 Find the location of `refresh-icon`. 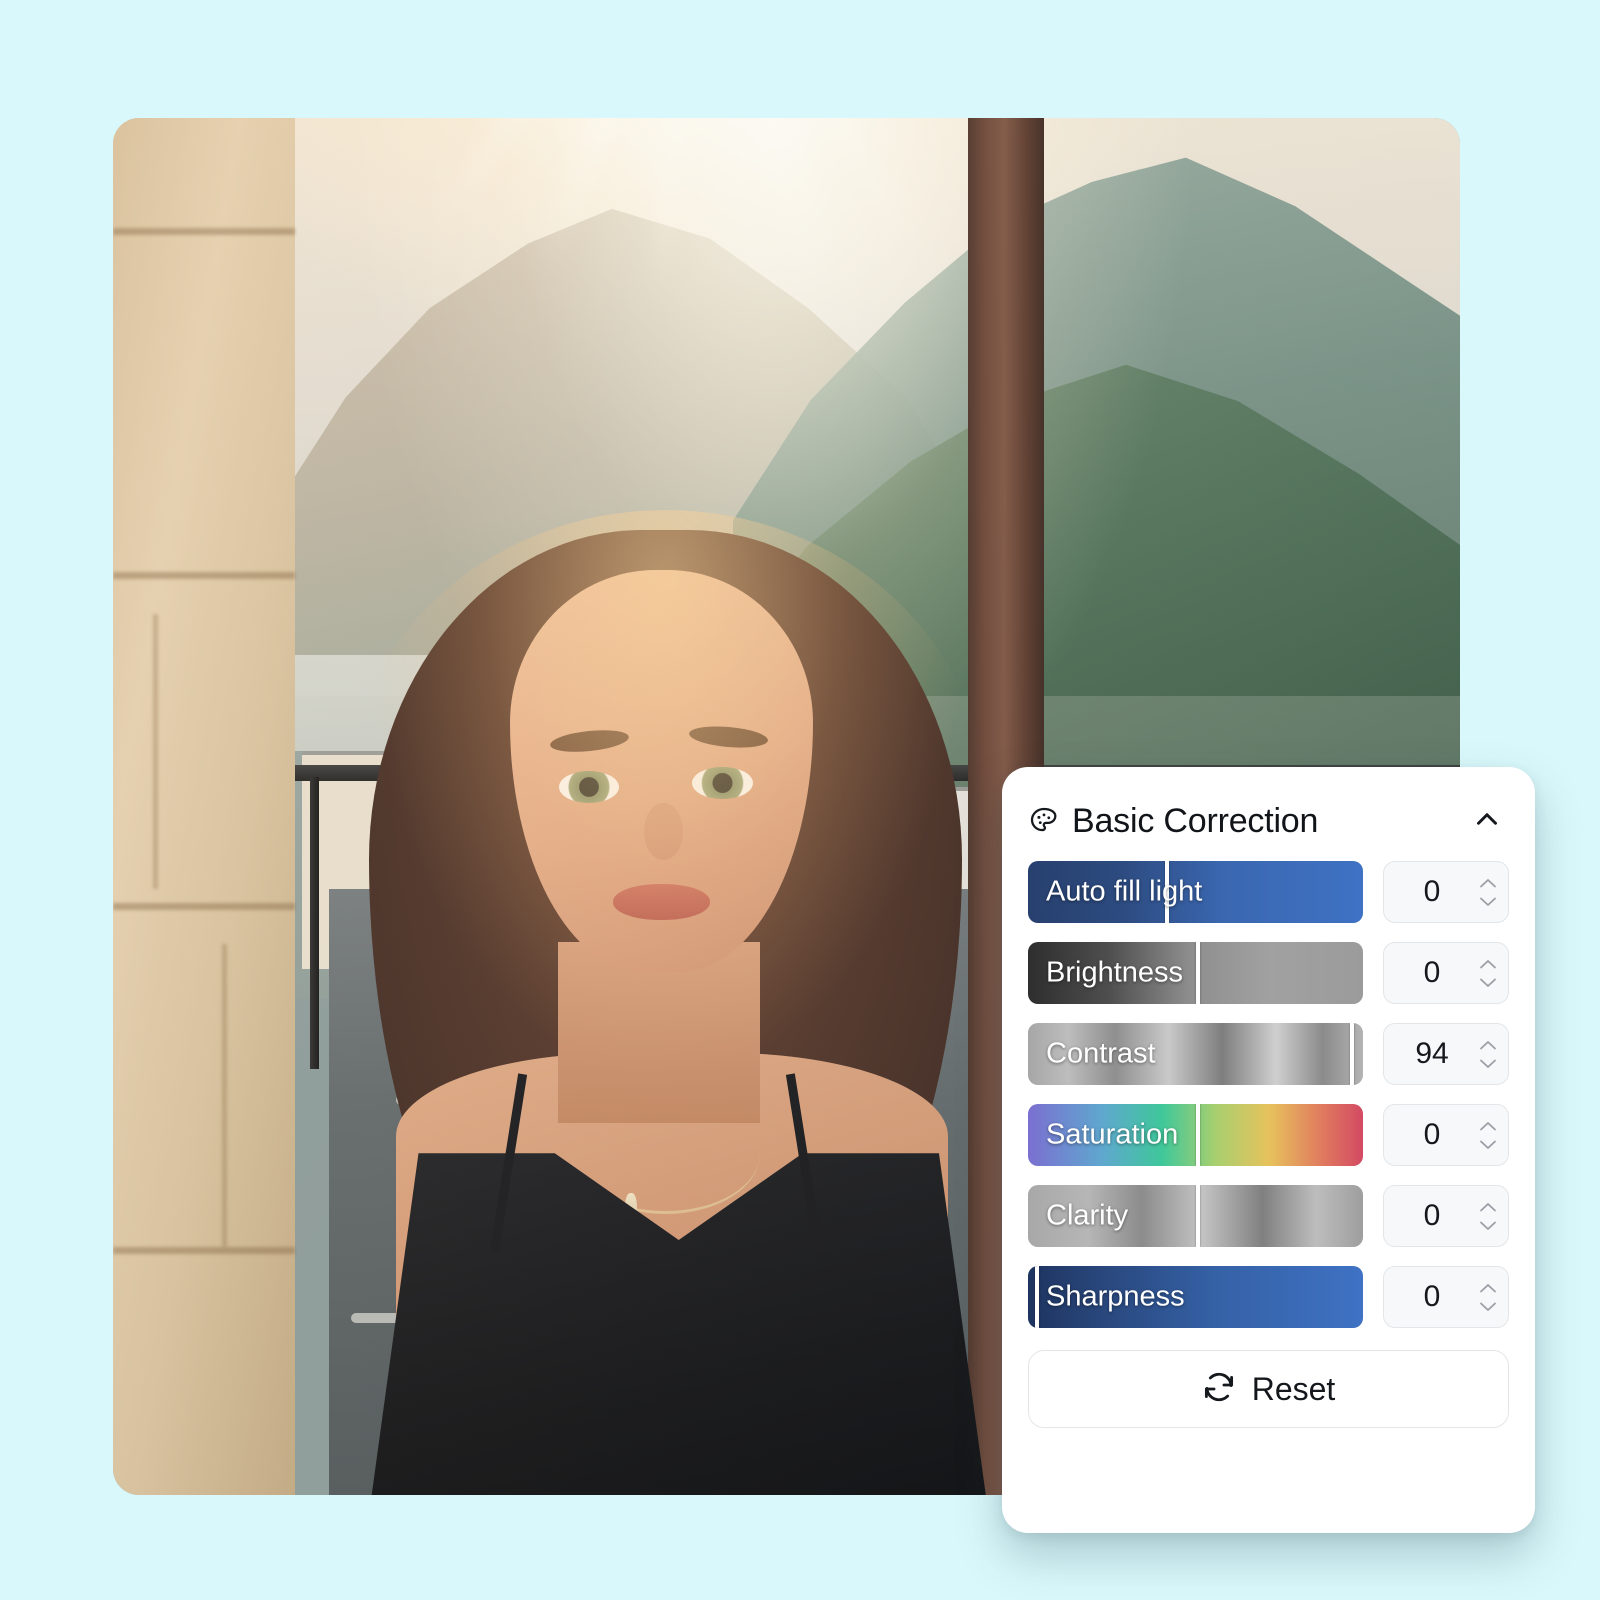

refresh-icon is located at coordinates (1219, 1389).